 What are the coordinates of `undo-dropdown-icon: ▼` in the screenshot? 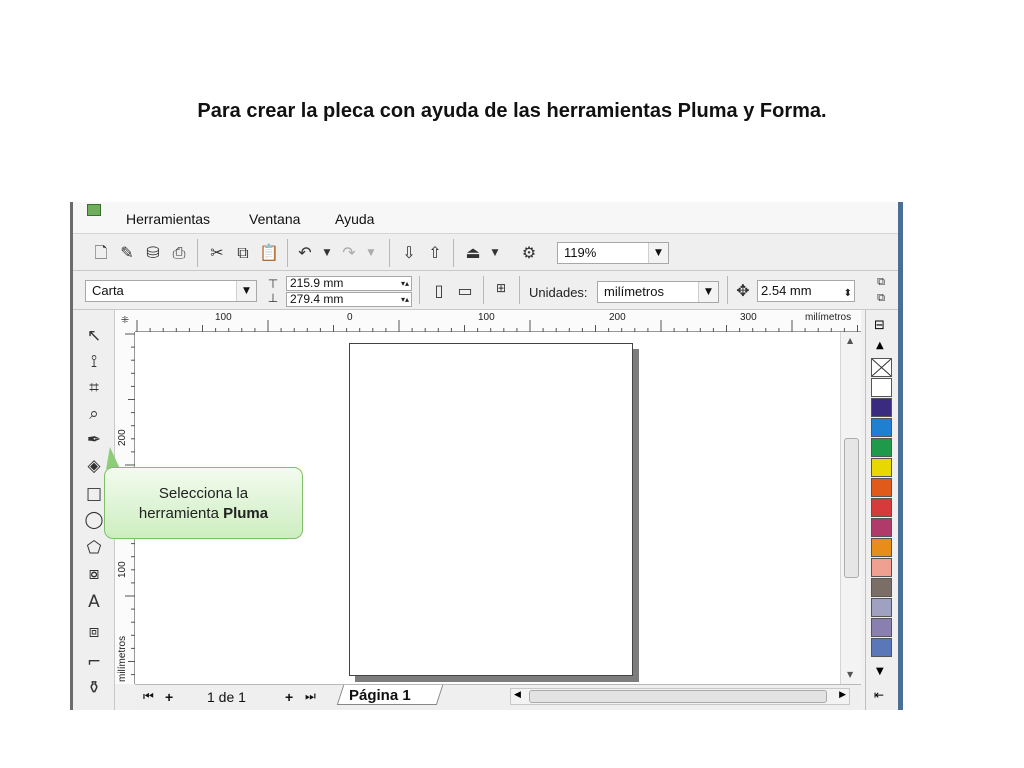 It's located at (327, 253).